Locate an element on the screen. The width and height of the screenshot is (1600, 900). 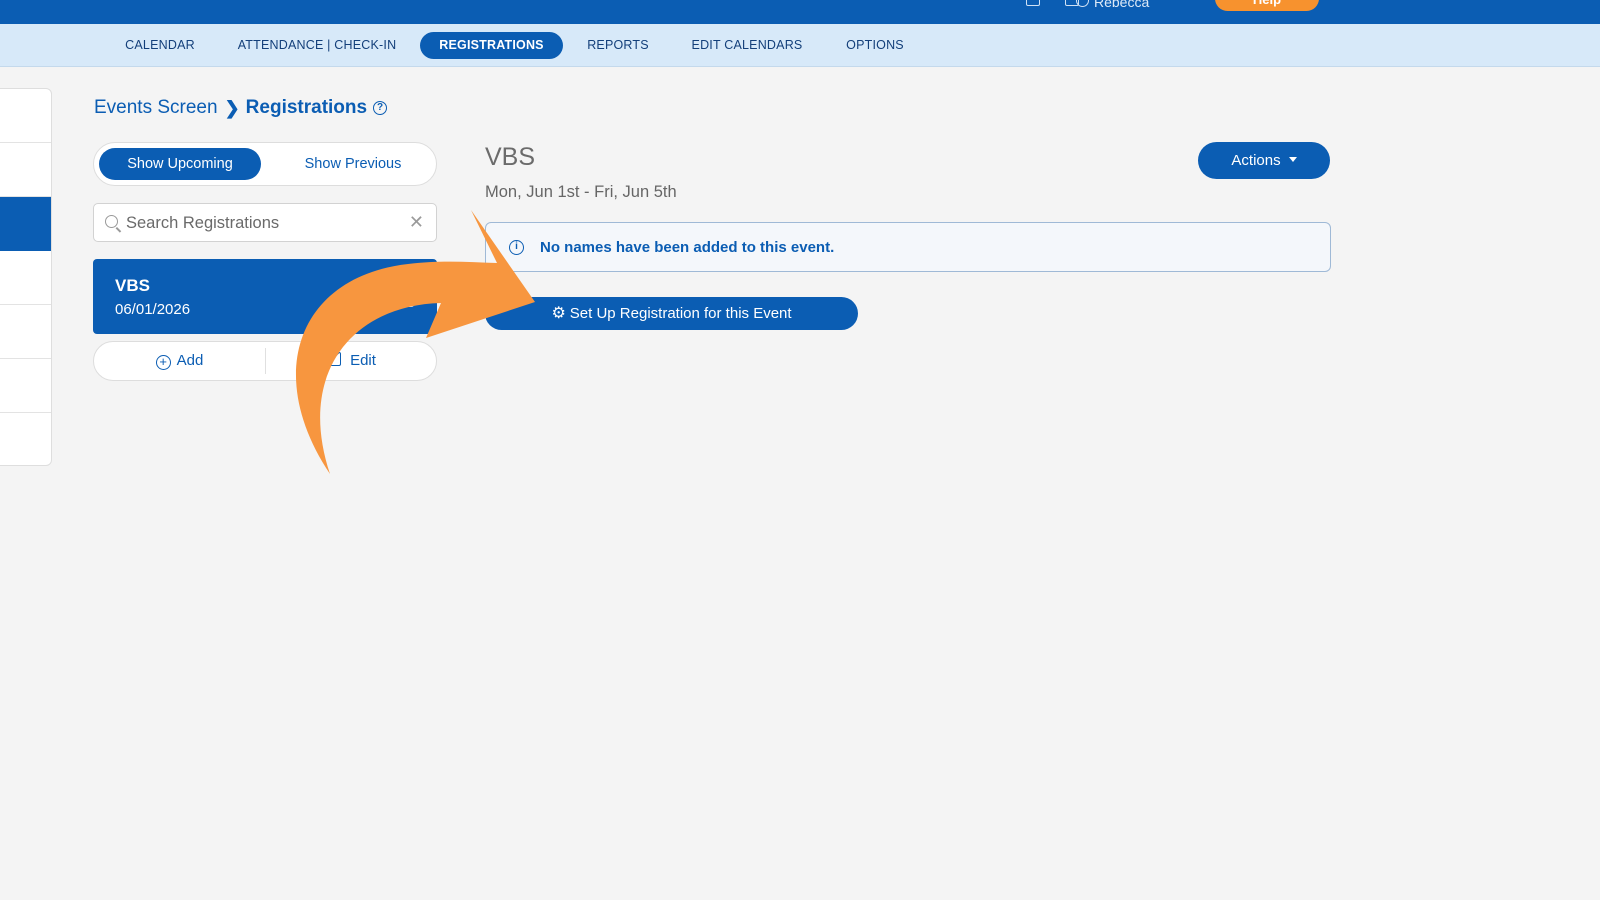
tab-calendar: CALENDAR is located at coordinates (160, 45).